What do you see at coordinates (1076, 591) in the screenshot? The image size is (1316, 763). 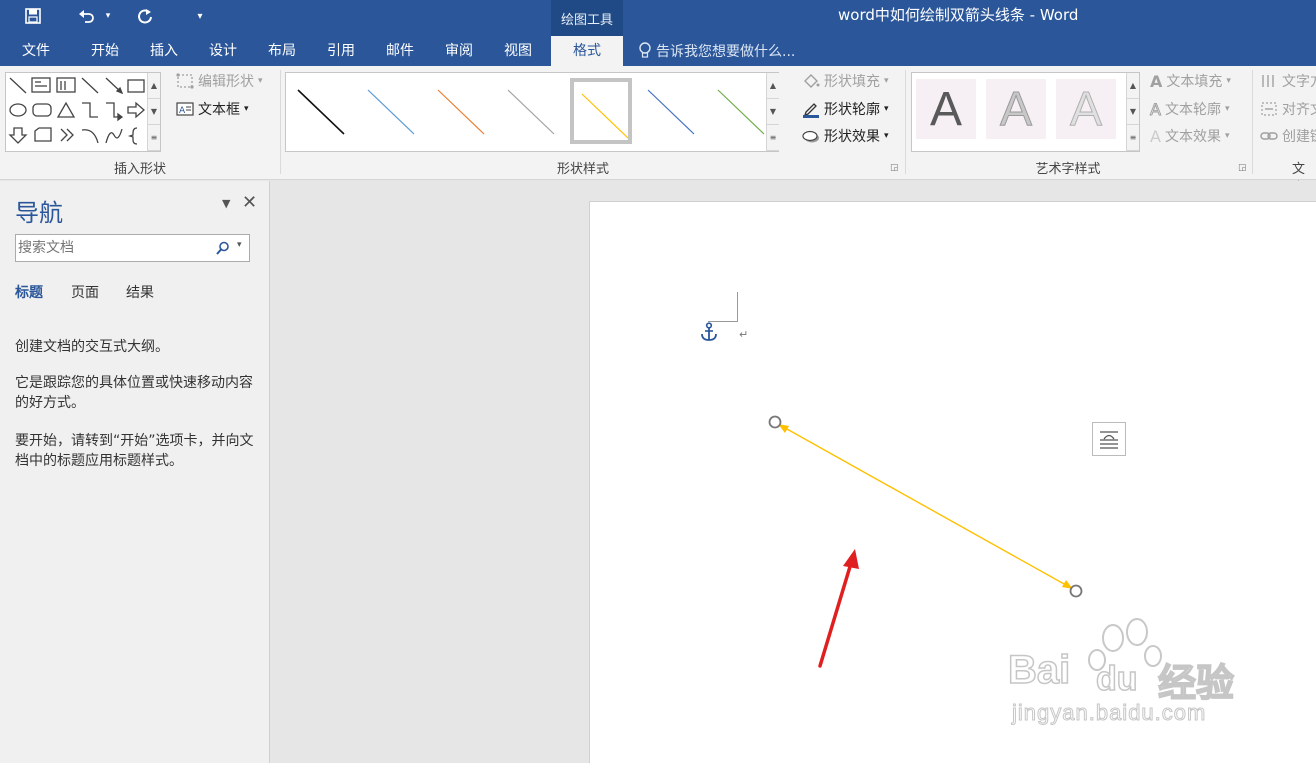 I see `line-end-handle` at bounding box center [1076, 591].